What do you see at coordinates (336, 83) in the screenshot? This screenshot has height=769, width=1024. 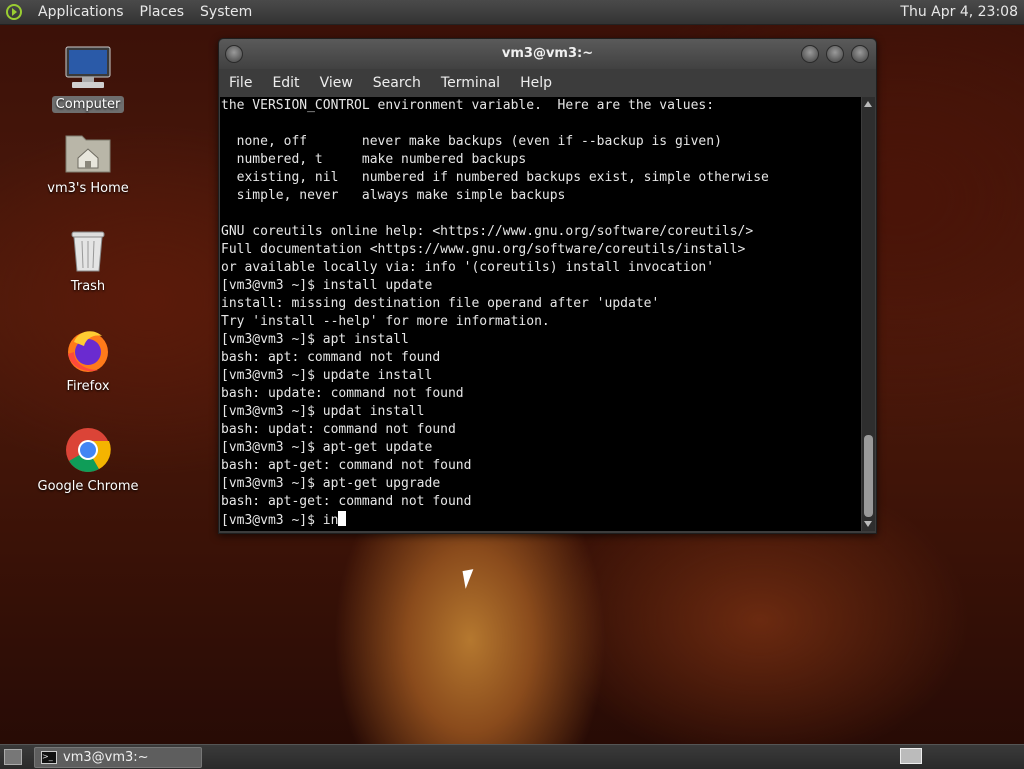 I see `menu-view: View` at bounding box center [336, 83].